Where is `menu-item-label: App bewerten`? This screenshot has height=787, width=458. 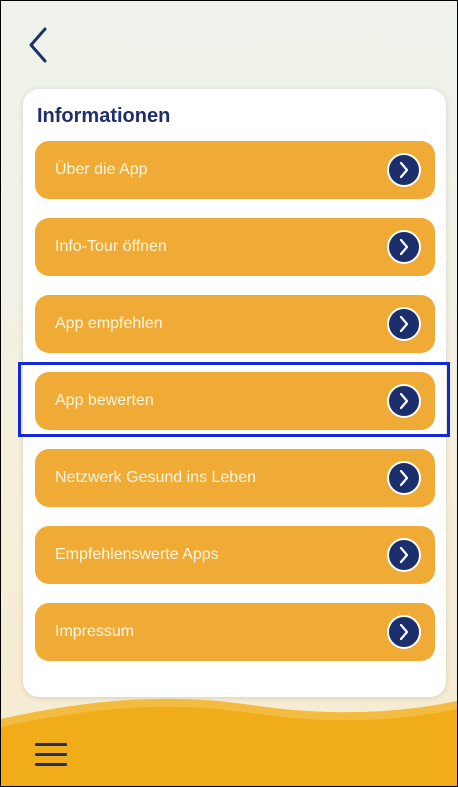
menu-item-label: App bewerten is located at coordinates (104, 400).